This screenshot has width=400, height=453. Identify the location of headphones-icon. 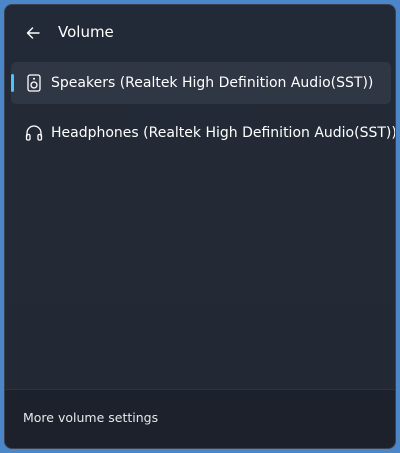
(34, 133).